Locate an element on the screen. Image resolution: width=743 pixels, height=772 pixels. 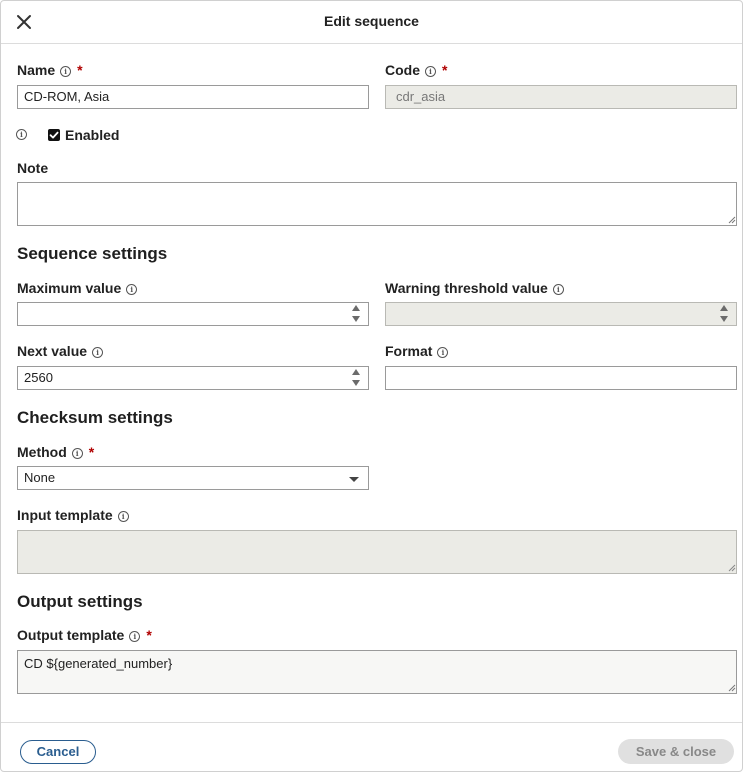
output-settings-heading: Output settings is located at coordinates (80, 601).